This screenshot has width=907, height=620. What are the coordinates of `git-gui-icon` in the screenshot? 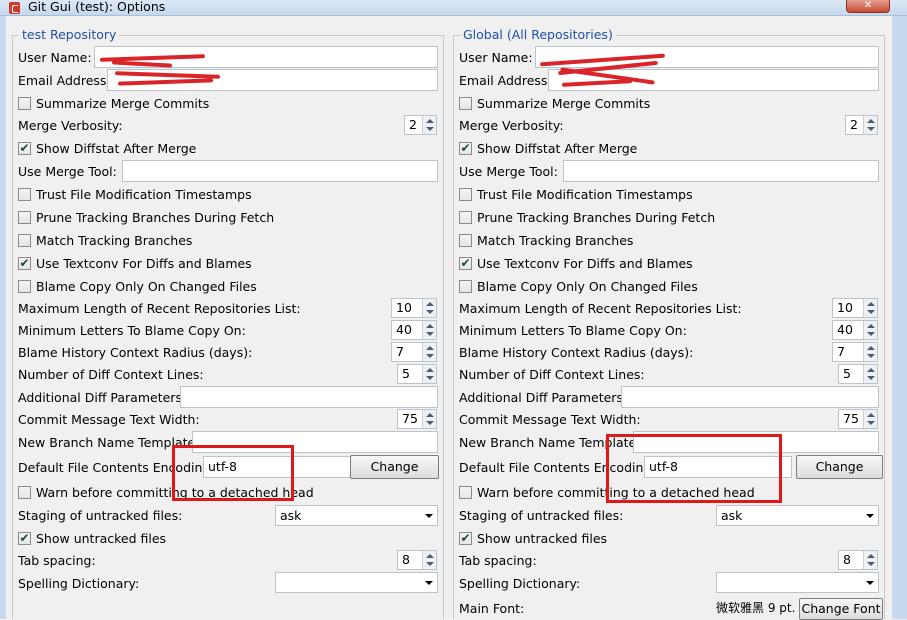 It's located at (14, 8).